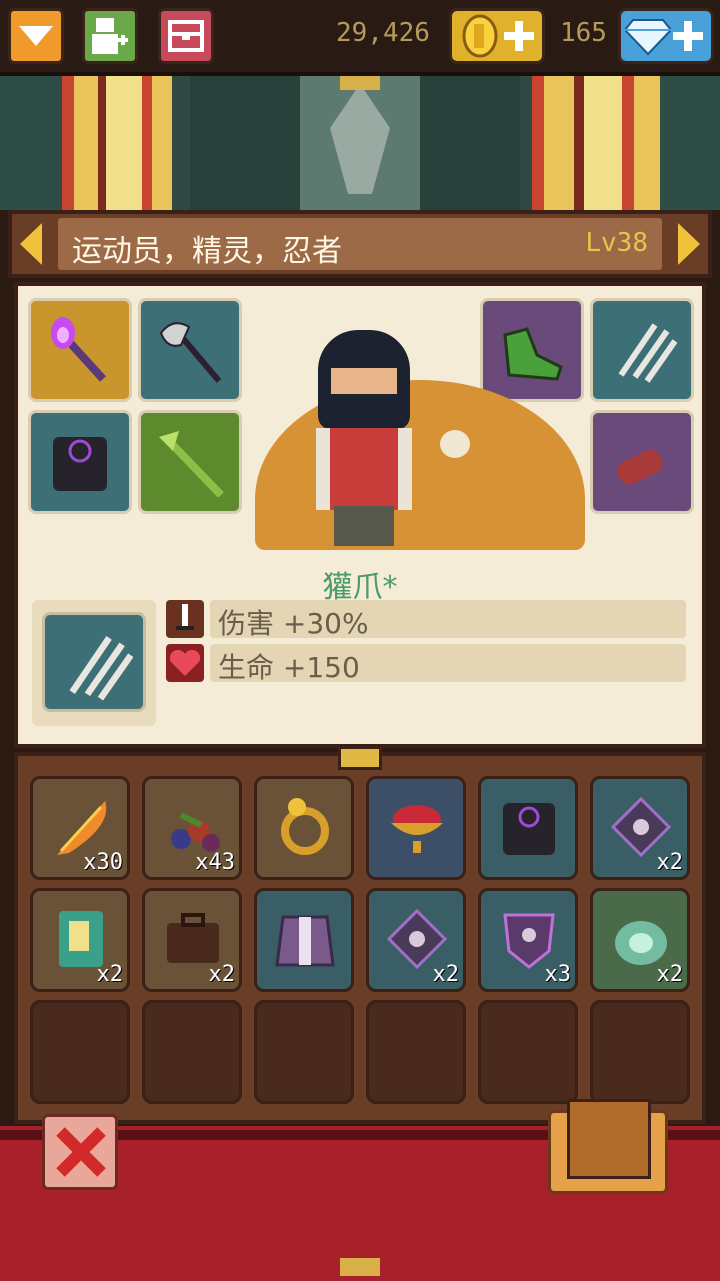  I want to click on bamboo-staff-icon, so click(191, 464).